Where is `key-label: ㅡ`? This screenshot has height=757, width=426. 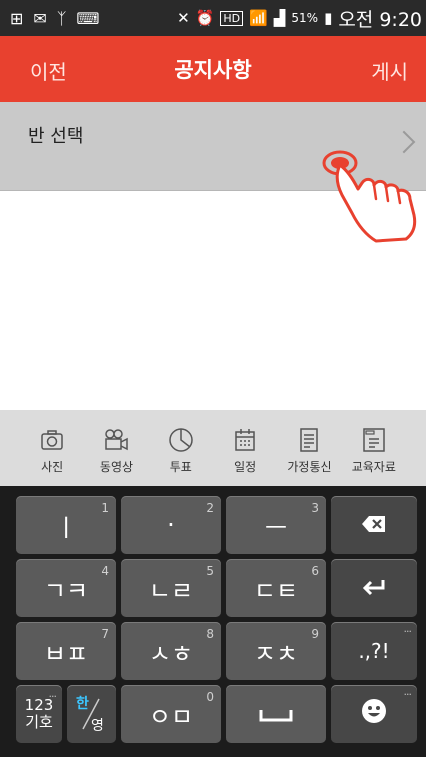
key-label: ㅡ is located at coordinates (276, 527).